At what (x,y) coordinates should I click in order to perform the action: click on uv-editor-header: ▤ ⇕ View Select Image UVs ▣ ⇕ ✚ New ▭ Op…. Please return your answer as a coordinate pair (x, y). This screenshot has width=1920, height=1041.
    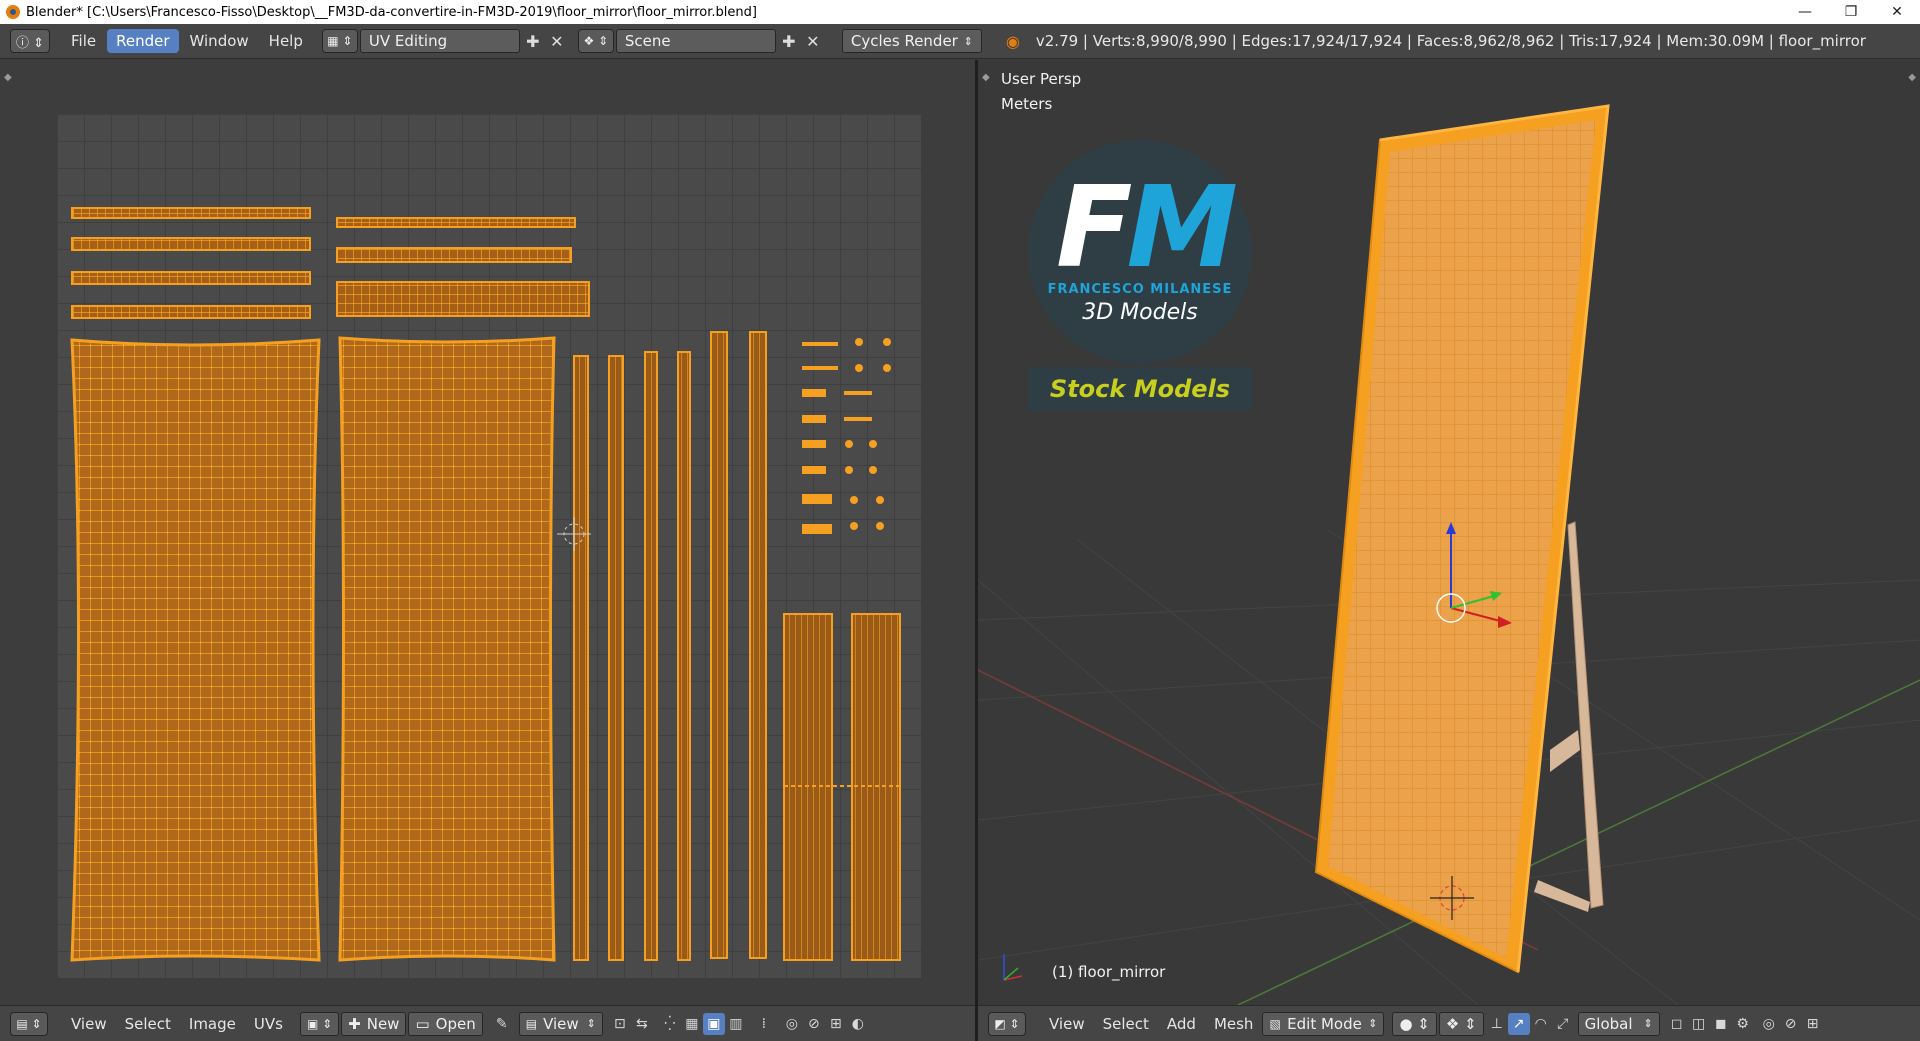
    Looking at the image, I should click on (487, 1023).